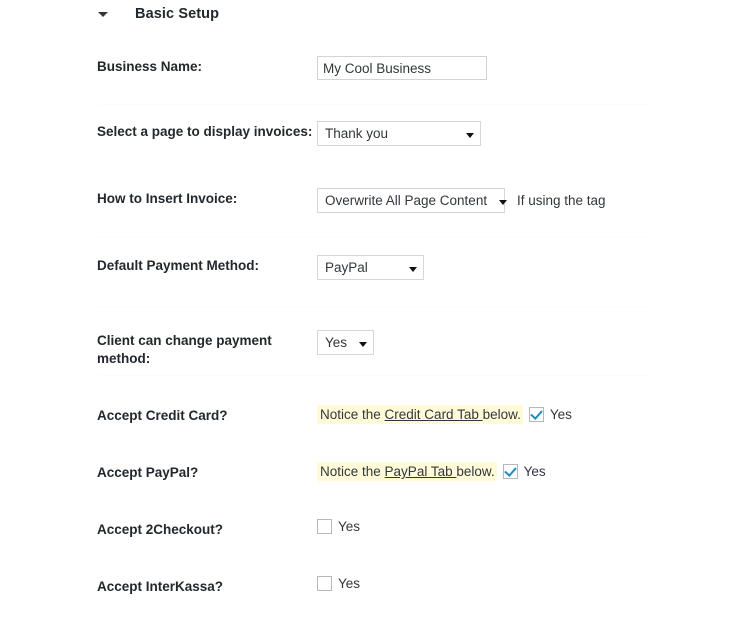  I want to click on row-accept-2checkout: Accept 2Checkout? Yes, so click(372, 543).